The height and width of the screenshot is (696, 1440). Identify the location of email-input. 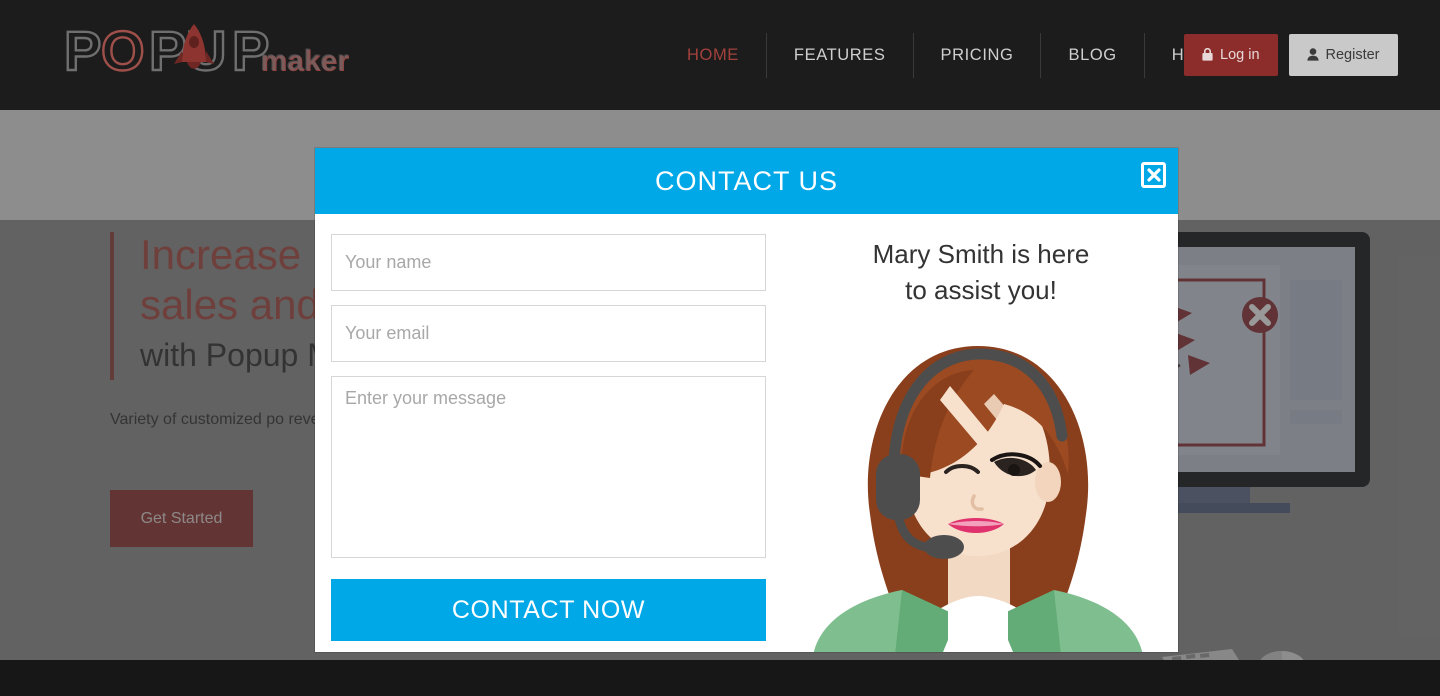
(548, 333).